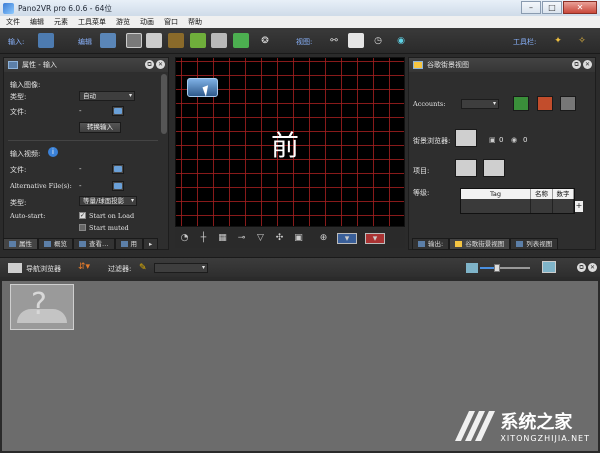  Describe the element at coordinates (108, 201) in the screenshot. I see `video-type-select: 等量/球面投影` at that location.